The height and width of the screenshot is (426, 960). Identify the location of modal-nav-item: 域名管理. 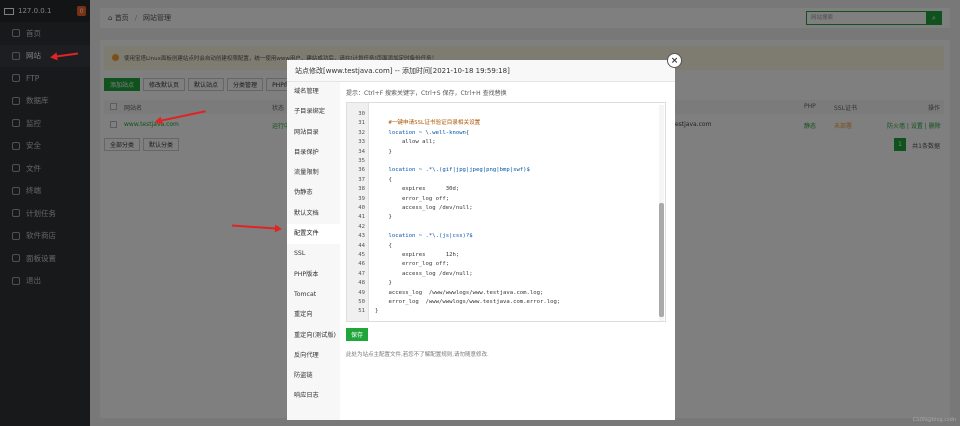
(313, 92).